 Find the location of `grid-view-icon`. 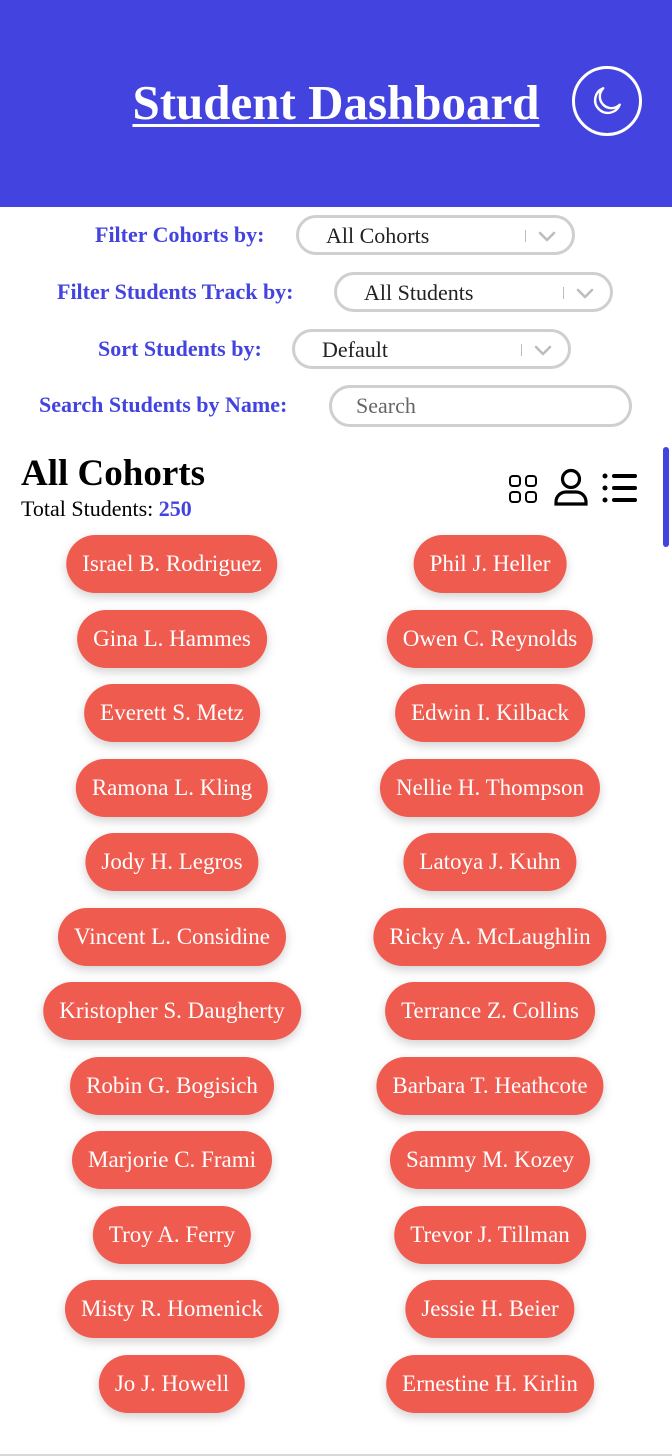

grid-view-icon is located at coordinates (523, 489).